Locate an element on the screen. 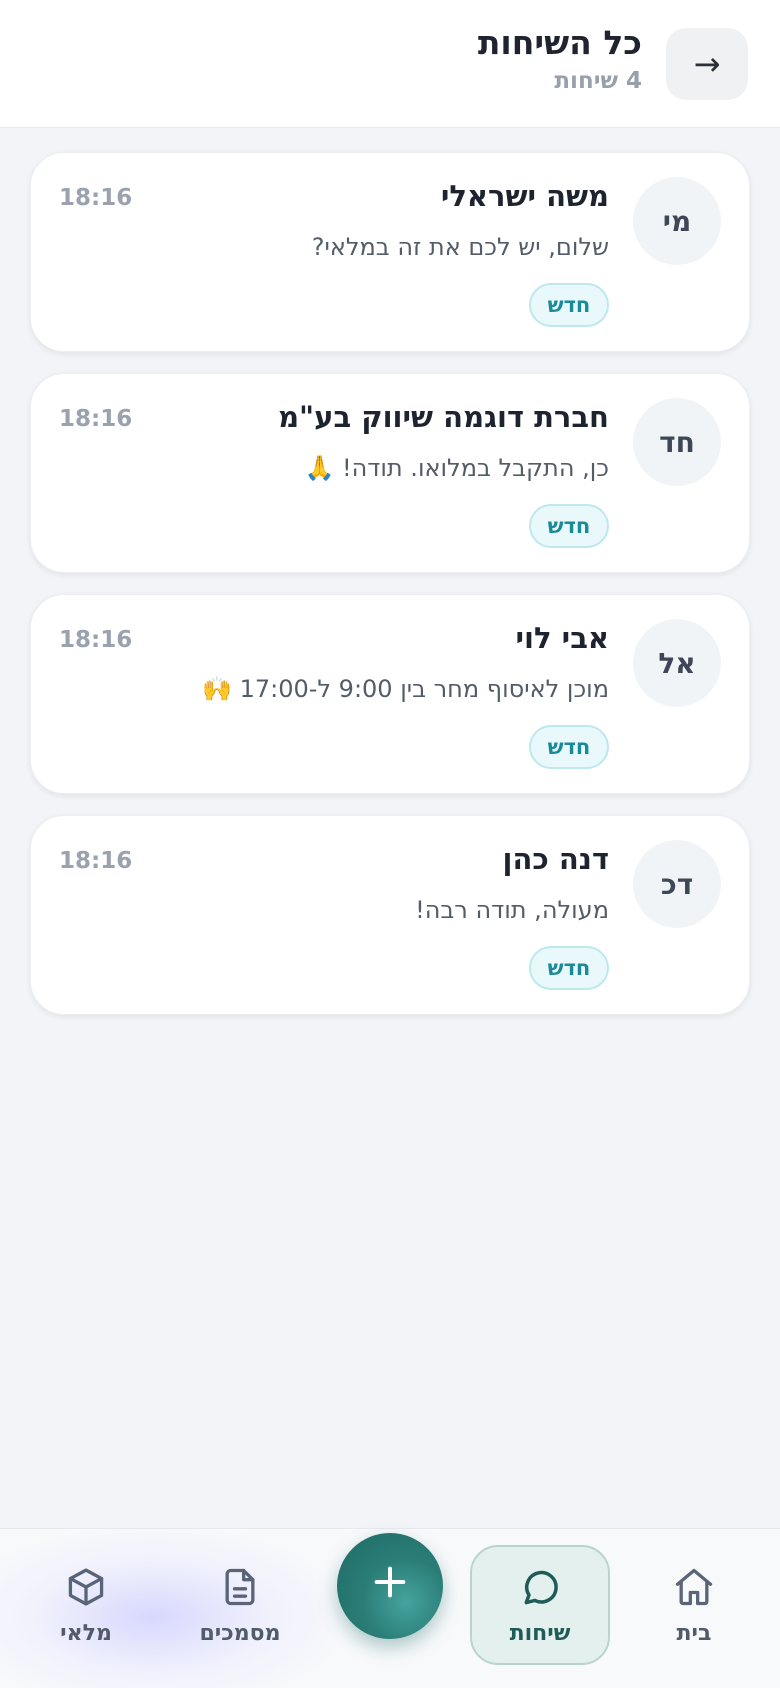 This screenshot has height=1688, width=780. conversation-count: 4 שיחות is located at coordinates (598, 81).